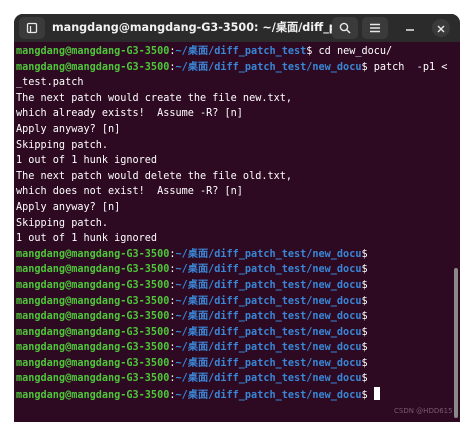 This screenshot has width=474, height=437. I want to click on new-tab-button, so click(32, 28).